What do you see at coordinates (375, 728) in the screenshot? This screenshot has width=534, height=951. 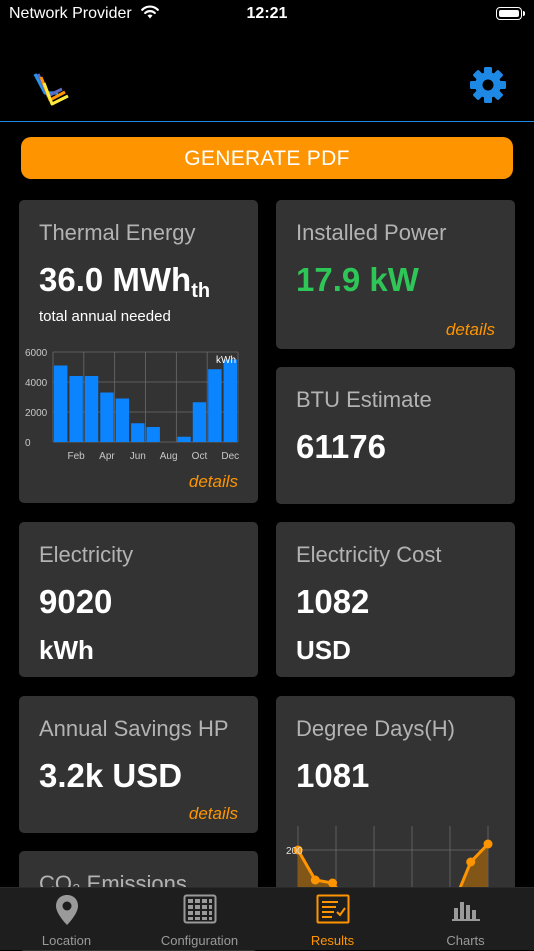 I see `degree-days-title: Degree Days(H)` at bounding box center [375, 728].